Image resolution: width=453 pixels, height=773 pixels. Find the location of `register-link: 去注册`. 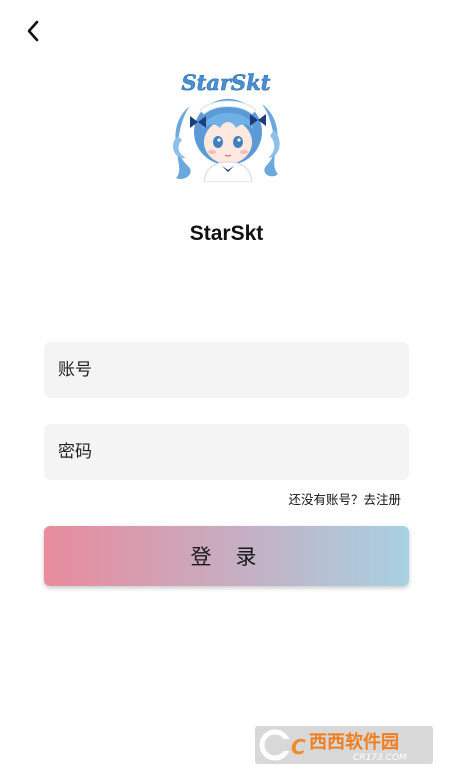

register-link: 去注册 is located at coordinates (382, 499).